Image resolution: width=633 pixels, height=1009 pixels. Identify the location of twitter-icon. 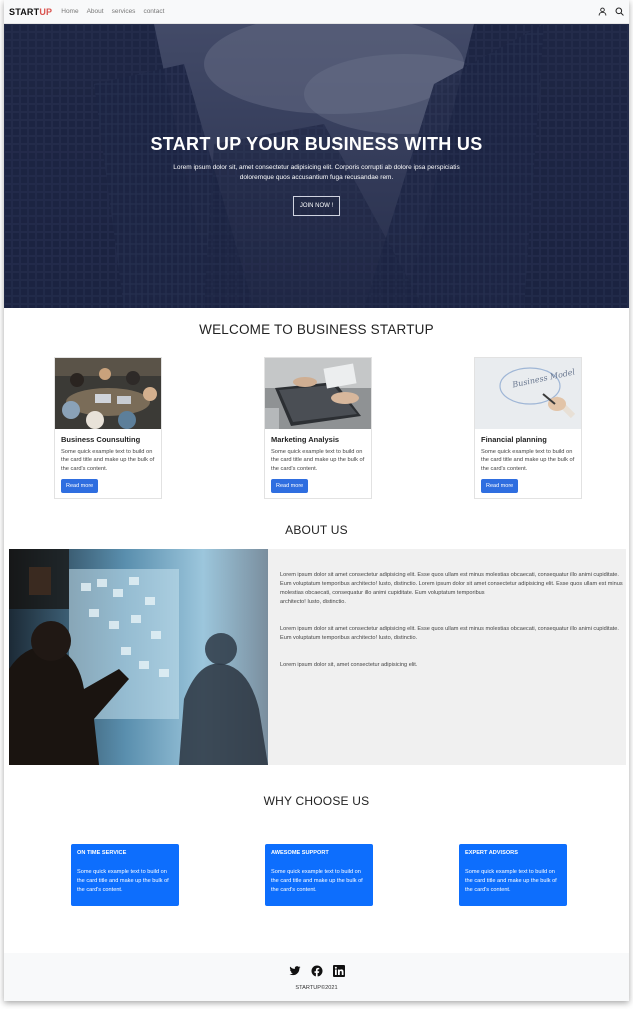
(295, 973).